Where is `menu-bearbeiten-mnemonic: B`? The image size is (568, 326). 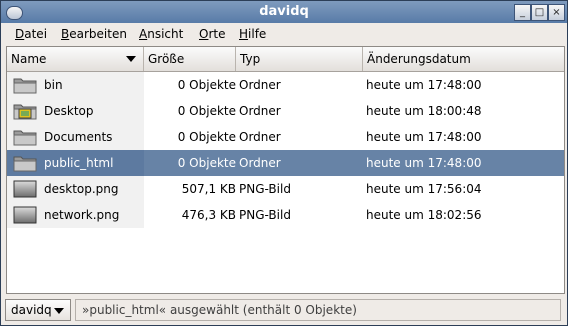 menu-bearbeiten-mnemonic: B is located at coordinates (65, 34).